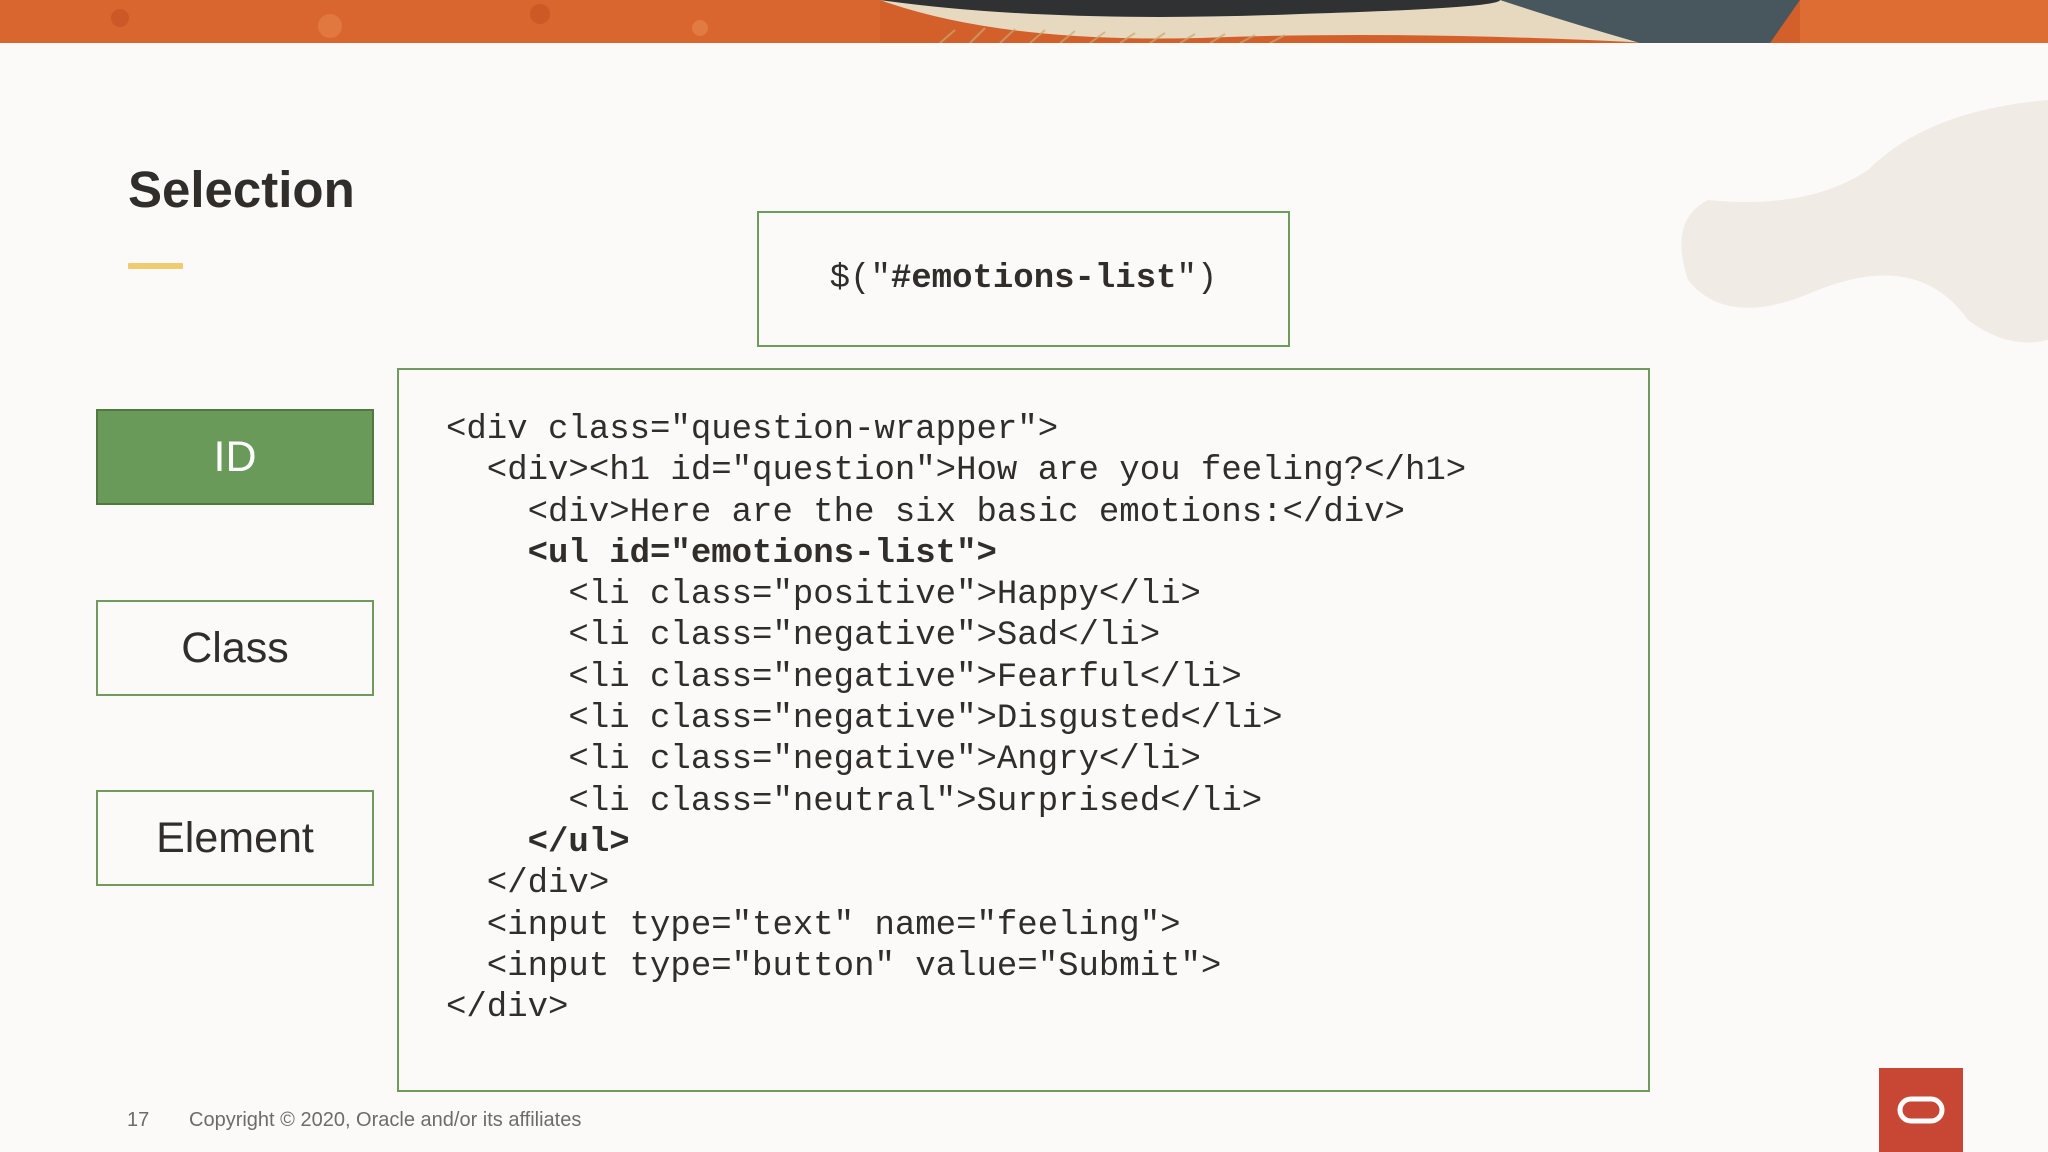 The height and width of the screenshot is (1152, 2048). I want to click on selector-suffix: "), so click(1197, 279).